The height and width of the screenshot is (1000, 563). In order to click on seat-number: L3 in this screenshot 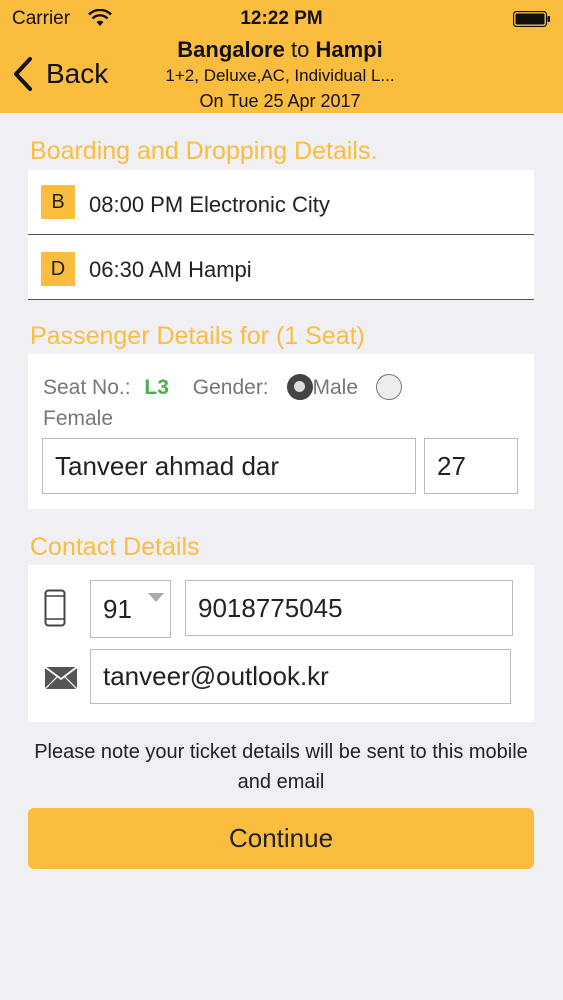, I will do `click(156, 387)`.